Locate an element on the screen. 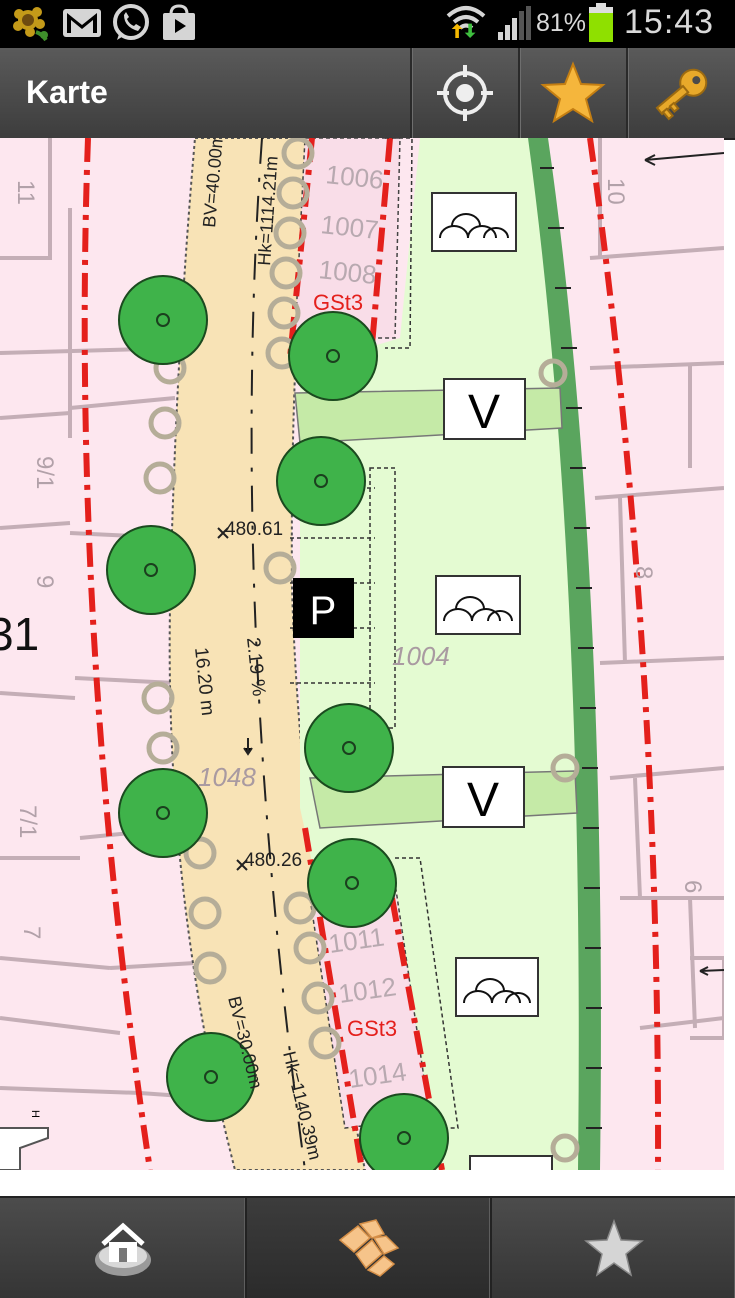  whatsapp-icon is located at coordinates (131, 22).